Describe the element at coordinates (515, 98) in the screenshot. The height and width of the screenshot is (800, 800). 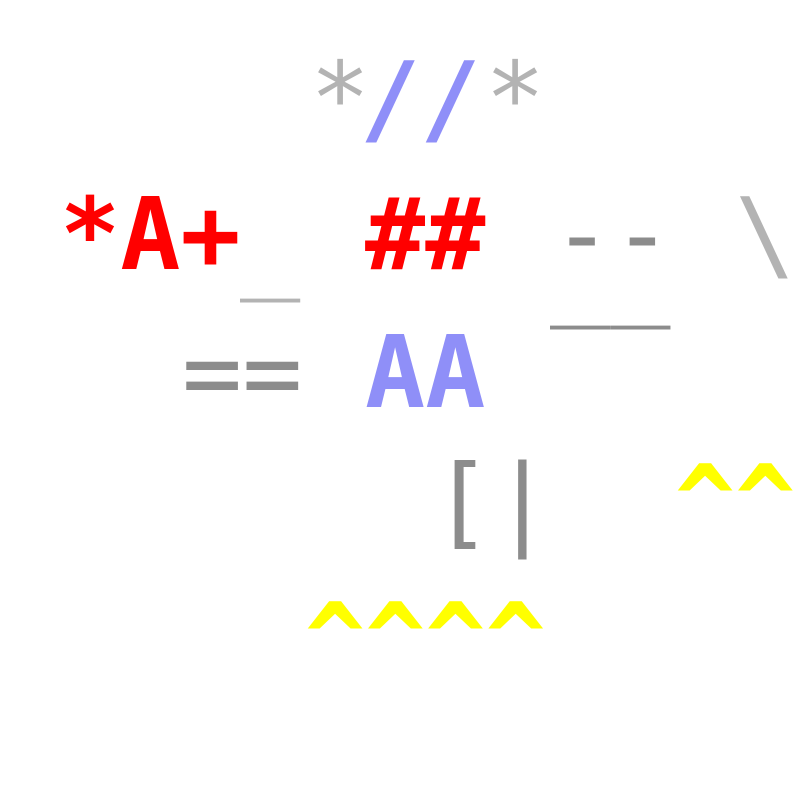
I see `comment-asterisk-close: *` at that location.